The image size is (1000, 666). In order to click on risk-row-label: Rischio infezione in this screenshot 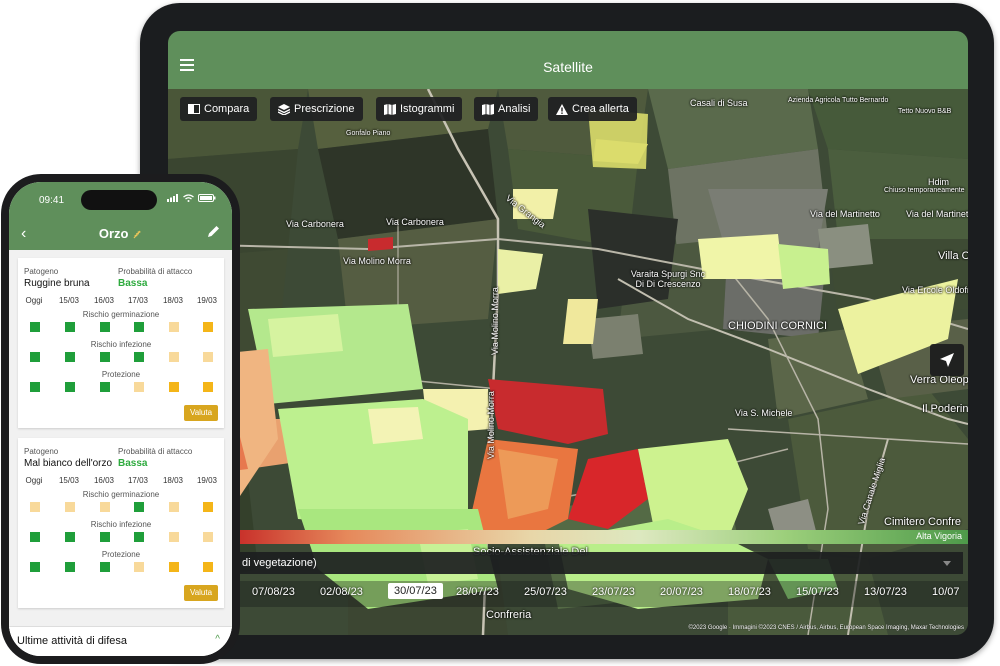, I will do `click(121, 524)`.